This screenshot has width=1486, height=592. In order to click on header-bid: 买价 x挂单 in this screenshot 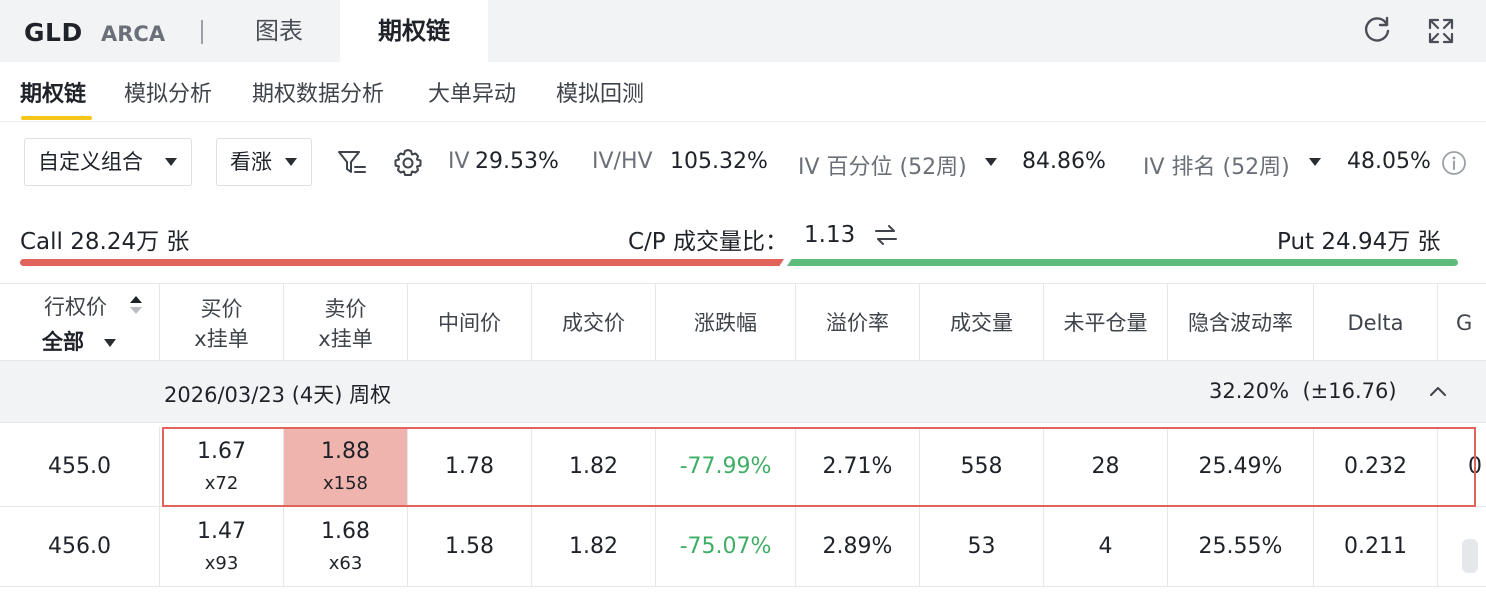, I will do `click(222, 323)`.